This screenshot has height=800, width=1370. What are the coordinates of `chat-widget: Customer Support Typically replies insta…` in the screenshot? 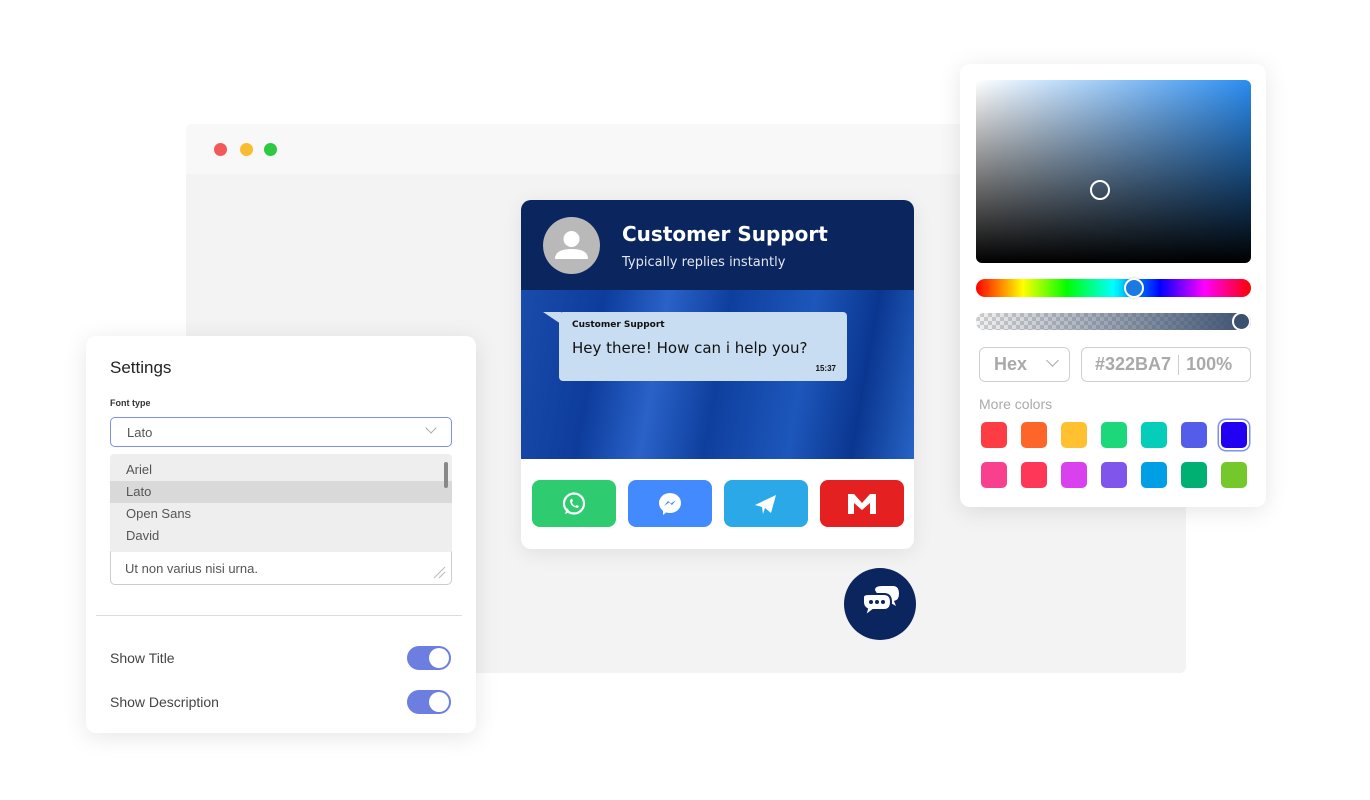 It's located at (717, 374).